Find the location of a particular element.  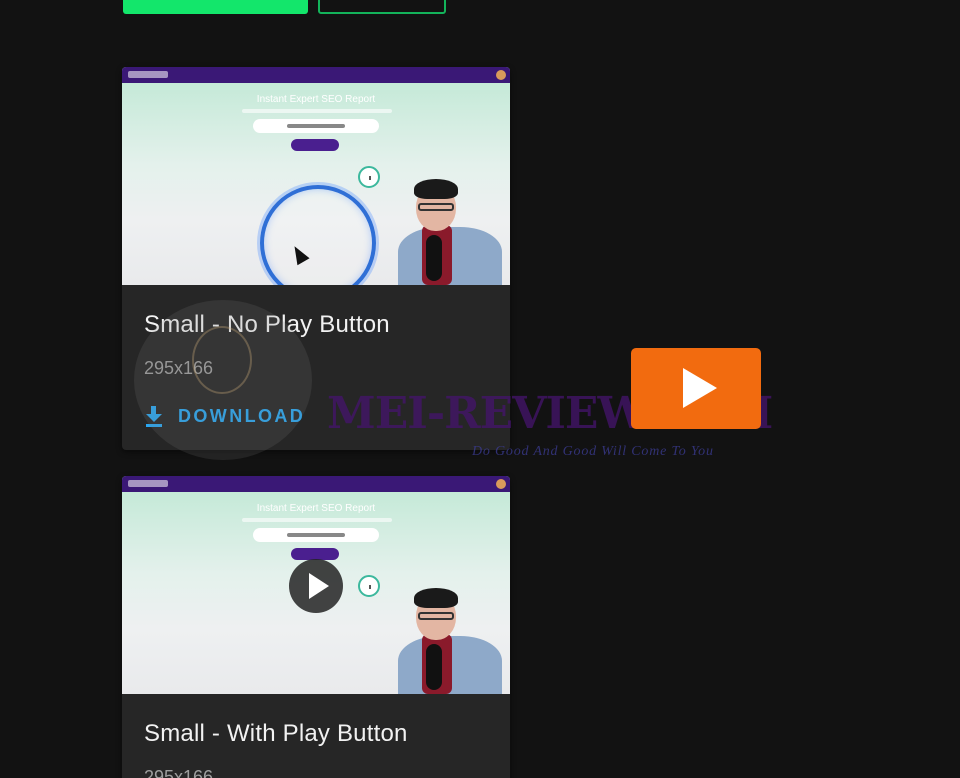

watermark-tagline: Do Good And Good Will Come To You is located at coordinates (593, 451).